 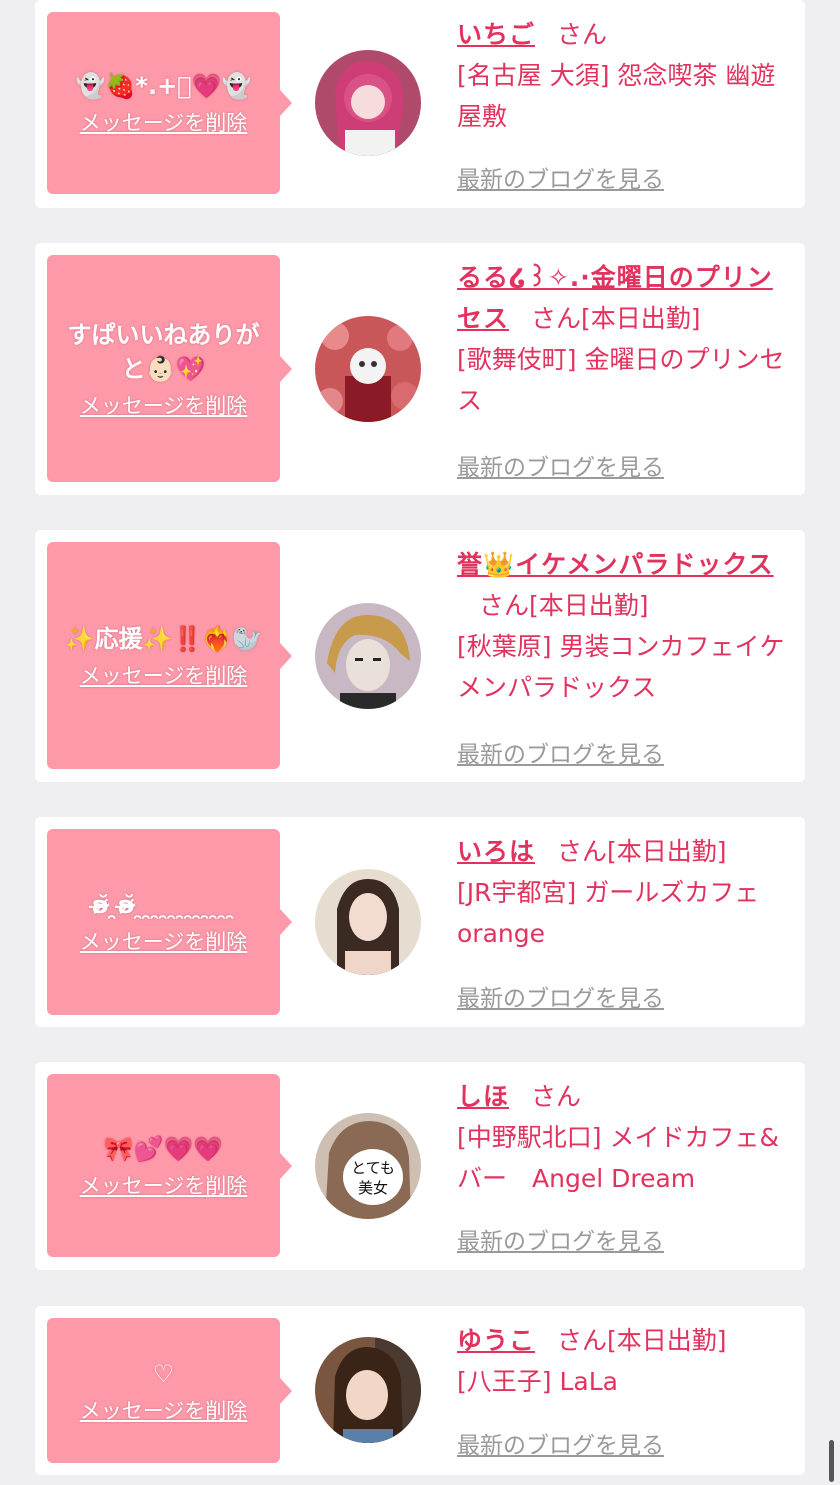 I want to click on shop-name: [歌舞伎町] 金曜日のプリンセス, so click(x=621, y=380).